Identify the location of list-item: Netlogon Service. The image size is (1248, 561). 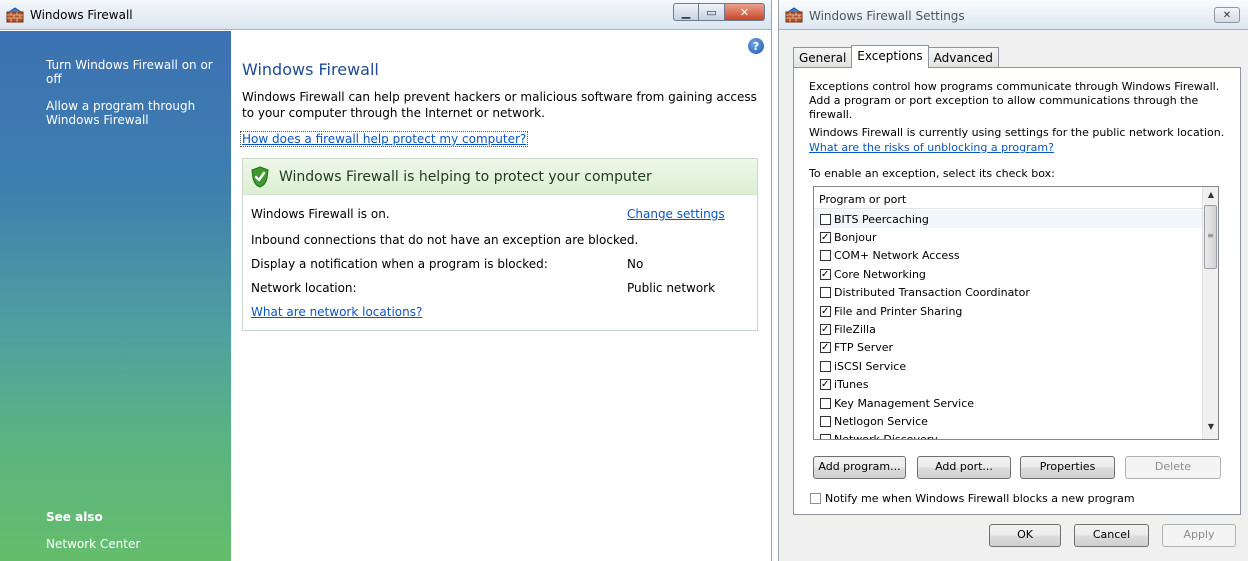
(1009, 421).